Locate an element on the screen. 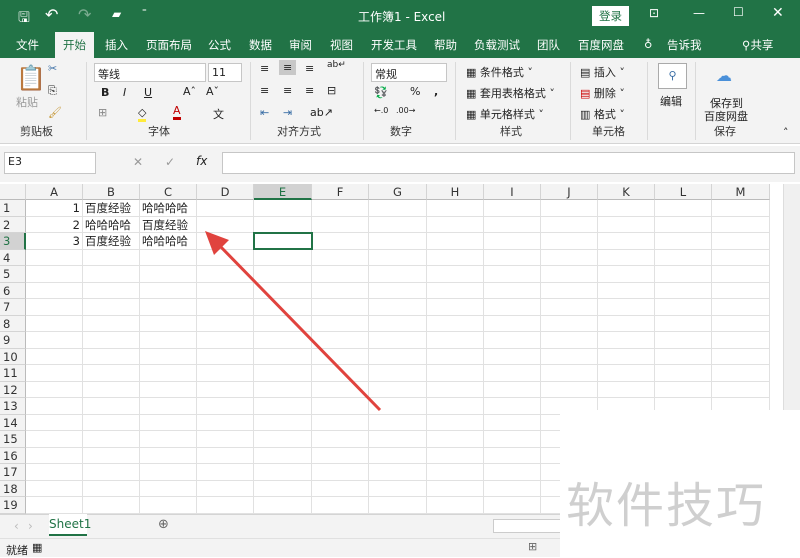 This screenshot has width=800, height=558. row-header: 17 is located at coordinates (13, 472).